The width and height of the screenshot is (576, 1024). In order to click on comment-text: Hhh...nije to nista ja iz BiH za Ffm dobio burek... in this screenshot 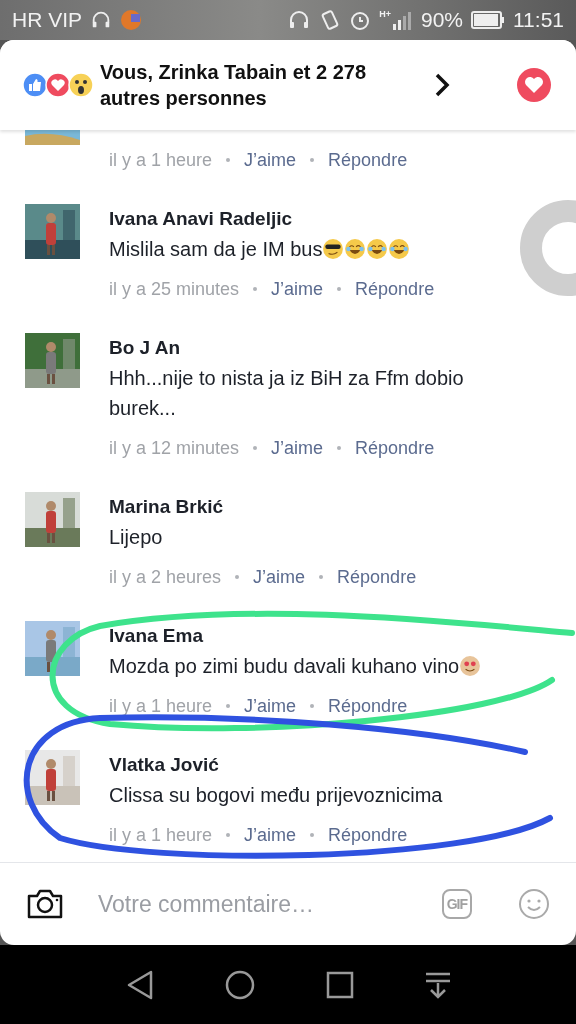, I will do `click(287, 393)`.